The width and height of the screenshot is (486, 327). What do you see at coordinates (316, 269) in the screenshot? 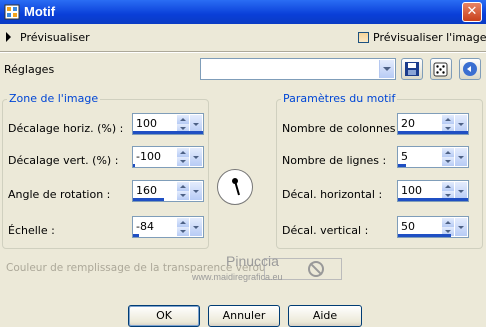
I see `no-symbol-icon` at bounding box center [316, 269].